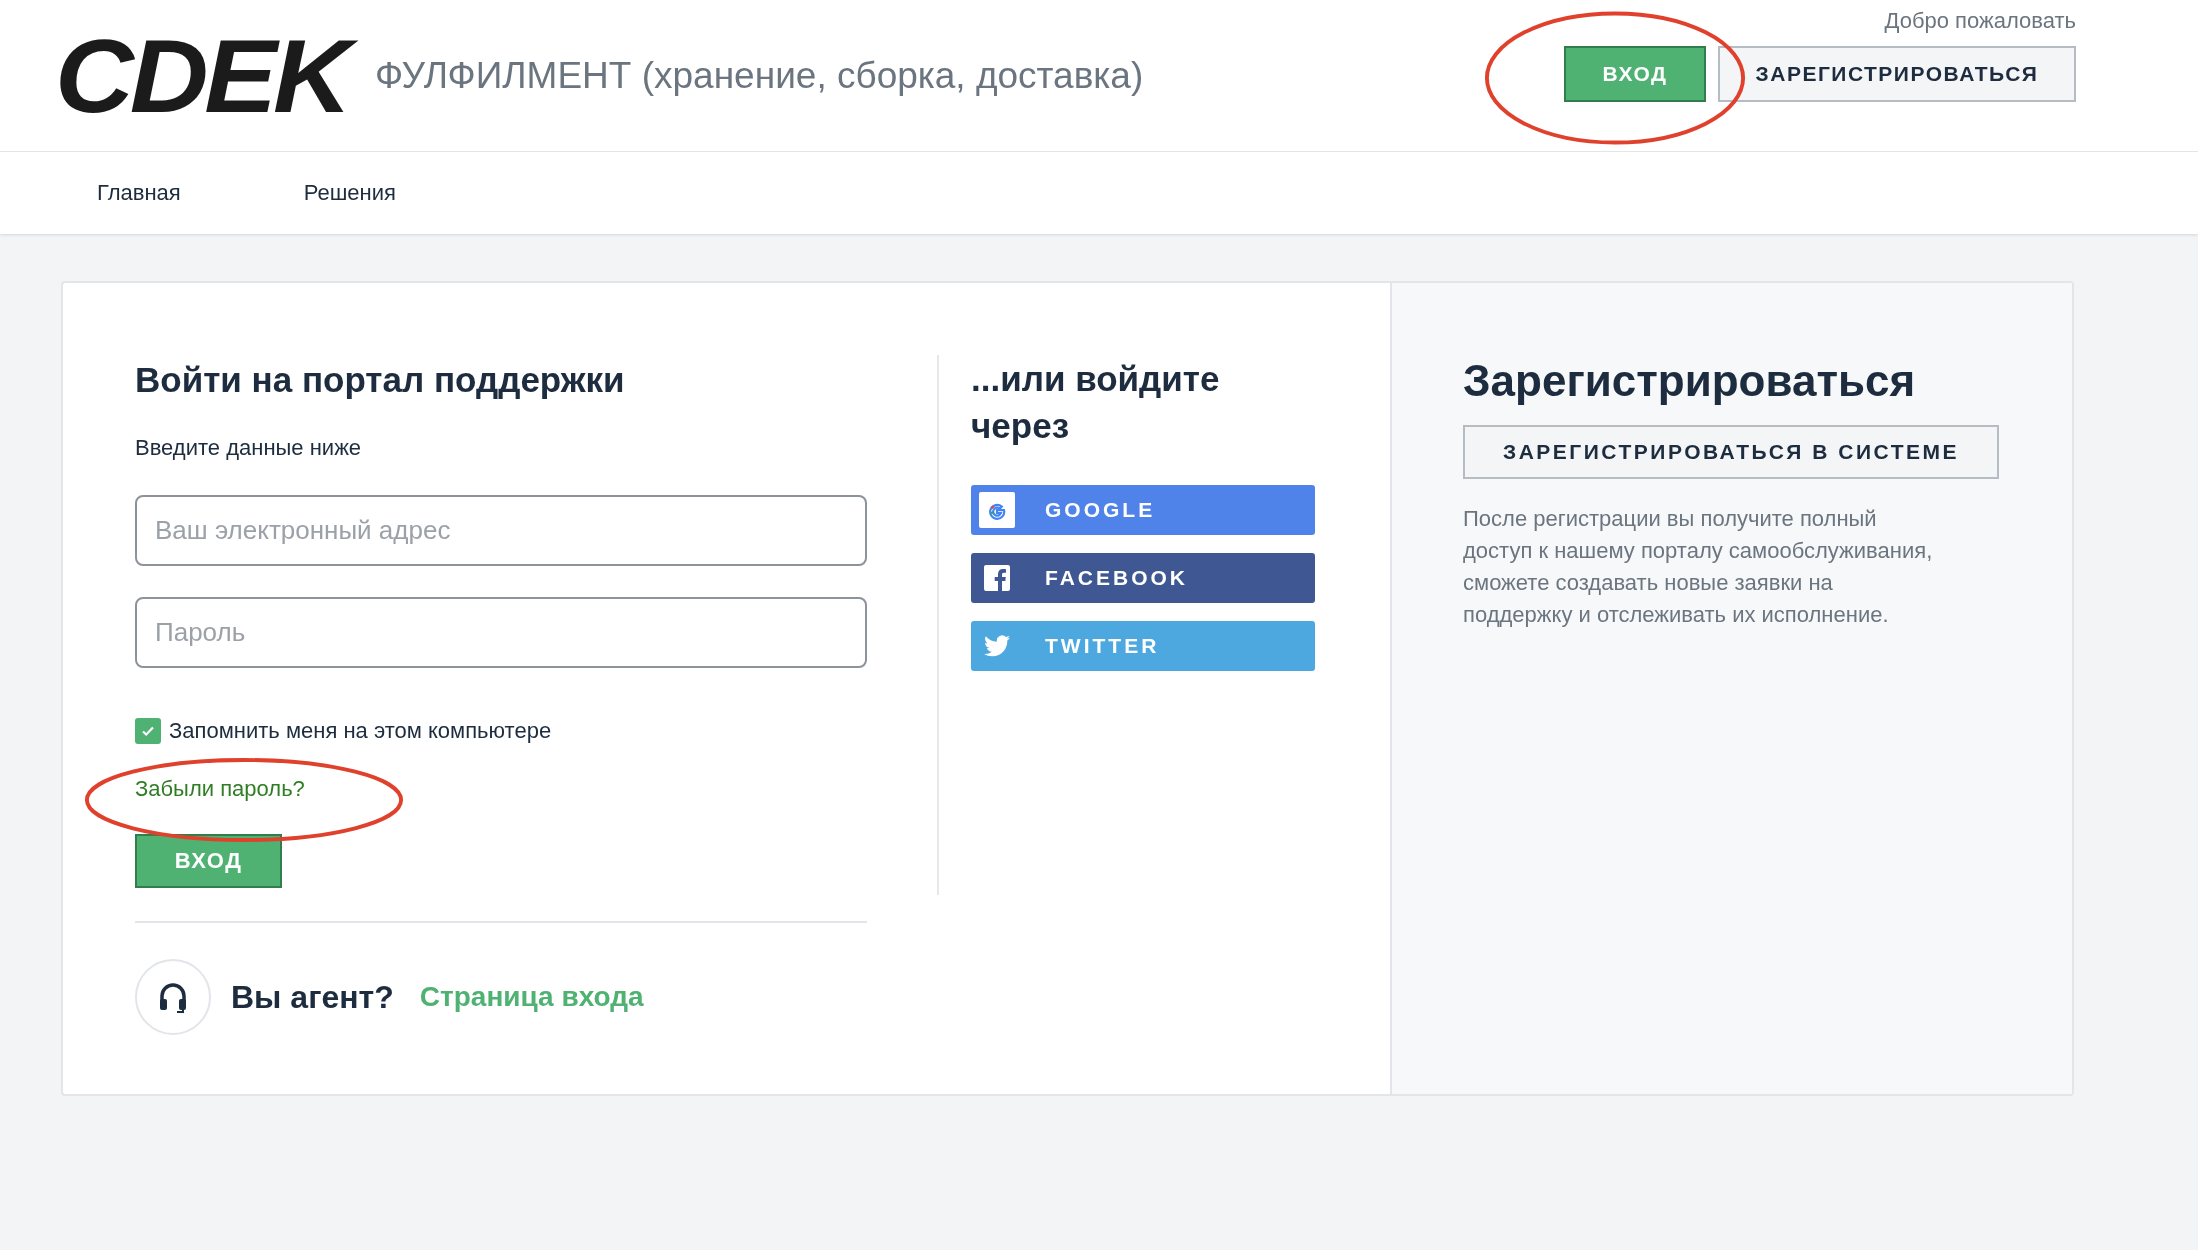 This screenshot has width=2198, height=1250. What do you see at coordinates (1143, 510) in the screenshot?
I see `social-login-button: GOOGLE` at bounding box center [1143, 510].